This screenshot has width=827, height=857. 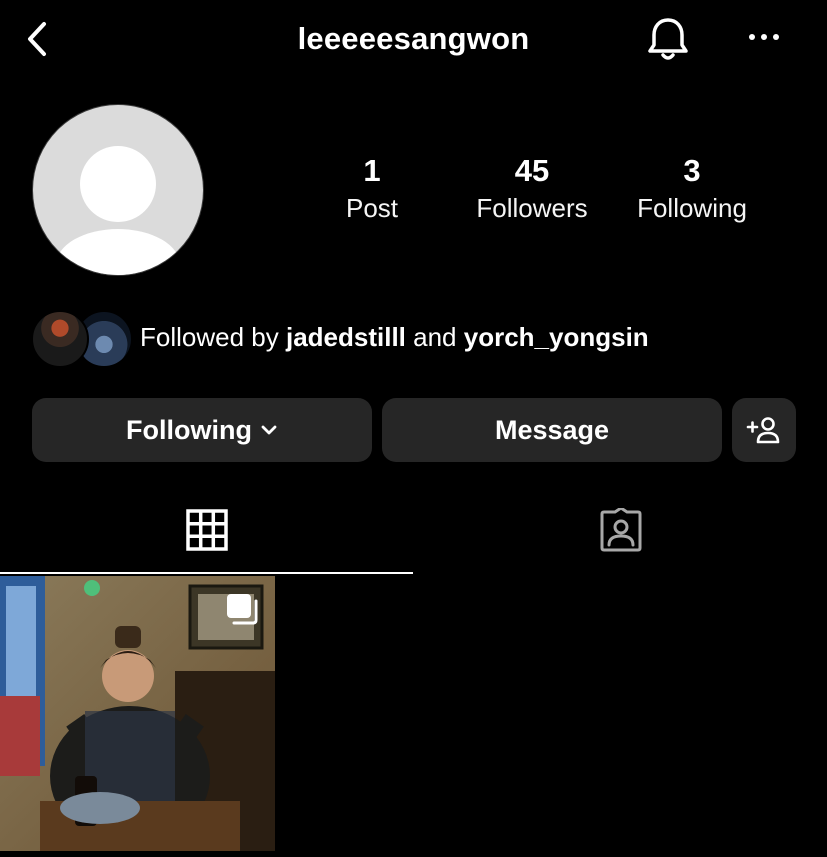 I want to click on followers-label: Followers, so click(x=532, y=208).